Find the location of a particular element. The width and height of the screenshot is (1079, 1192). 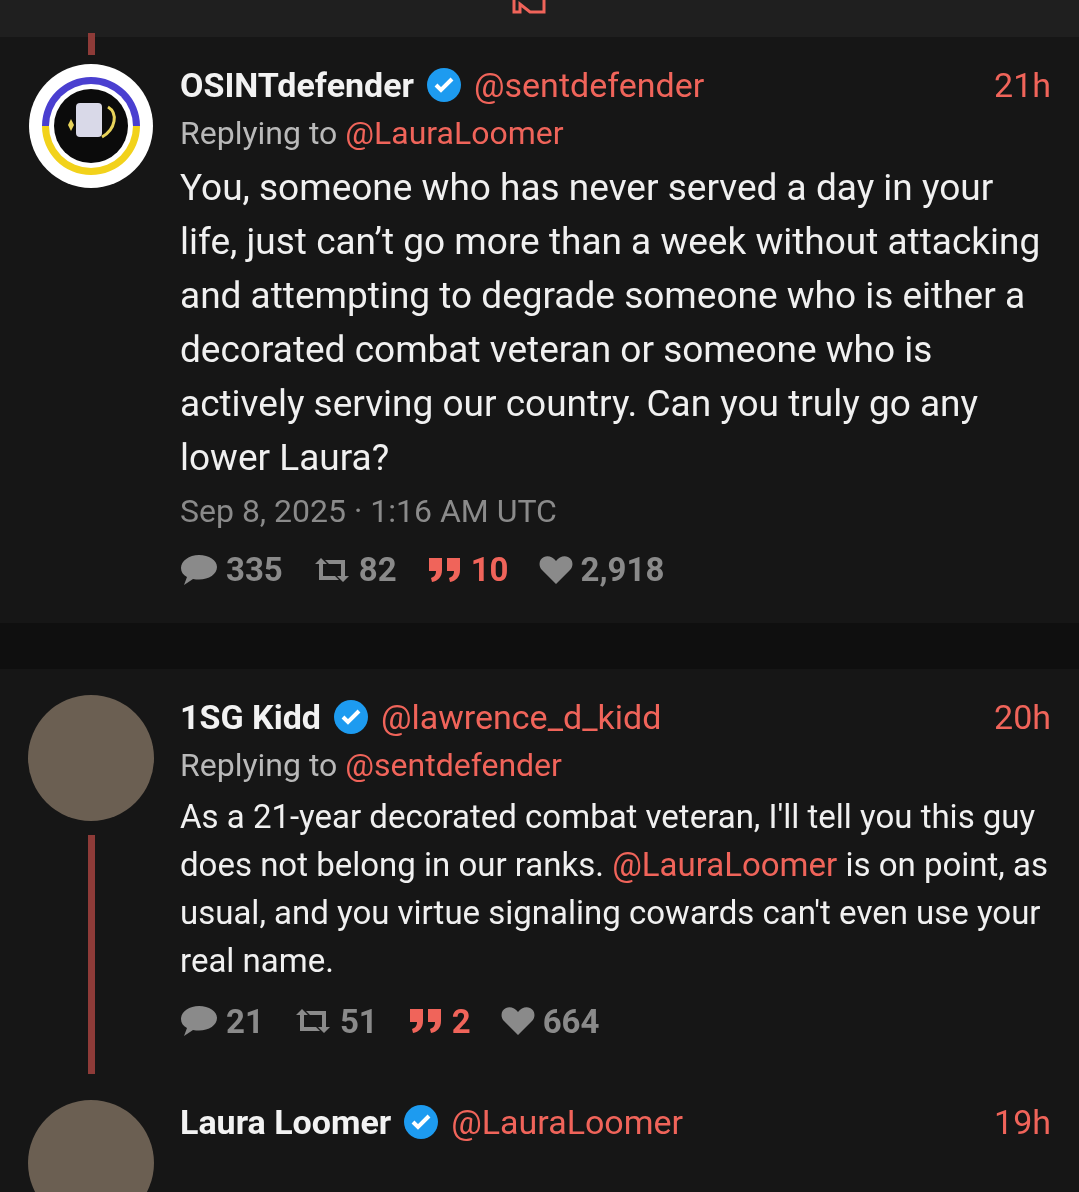

tweet-date: Sep 8, 2025 · 1:16 AM UTC is located at coordinates (615, 511).